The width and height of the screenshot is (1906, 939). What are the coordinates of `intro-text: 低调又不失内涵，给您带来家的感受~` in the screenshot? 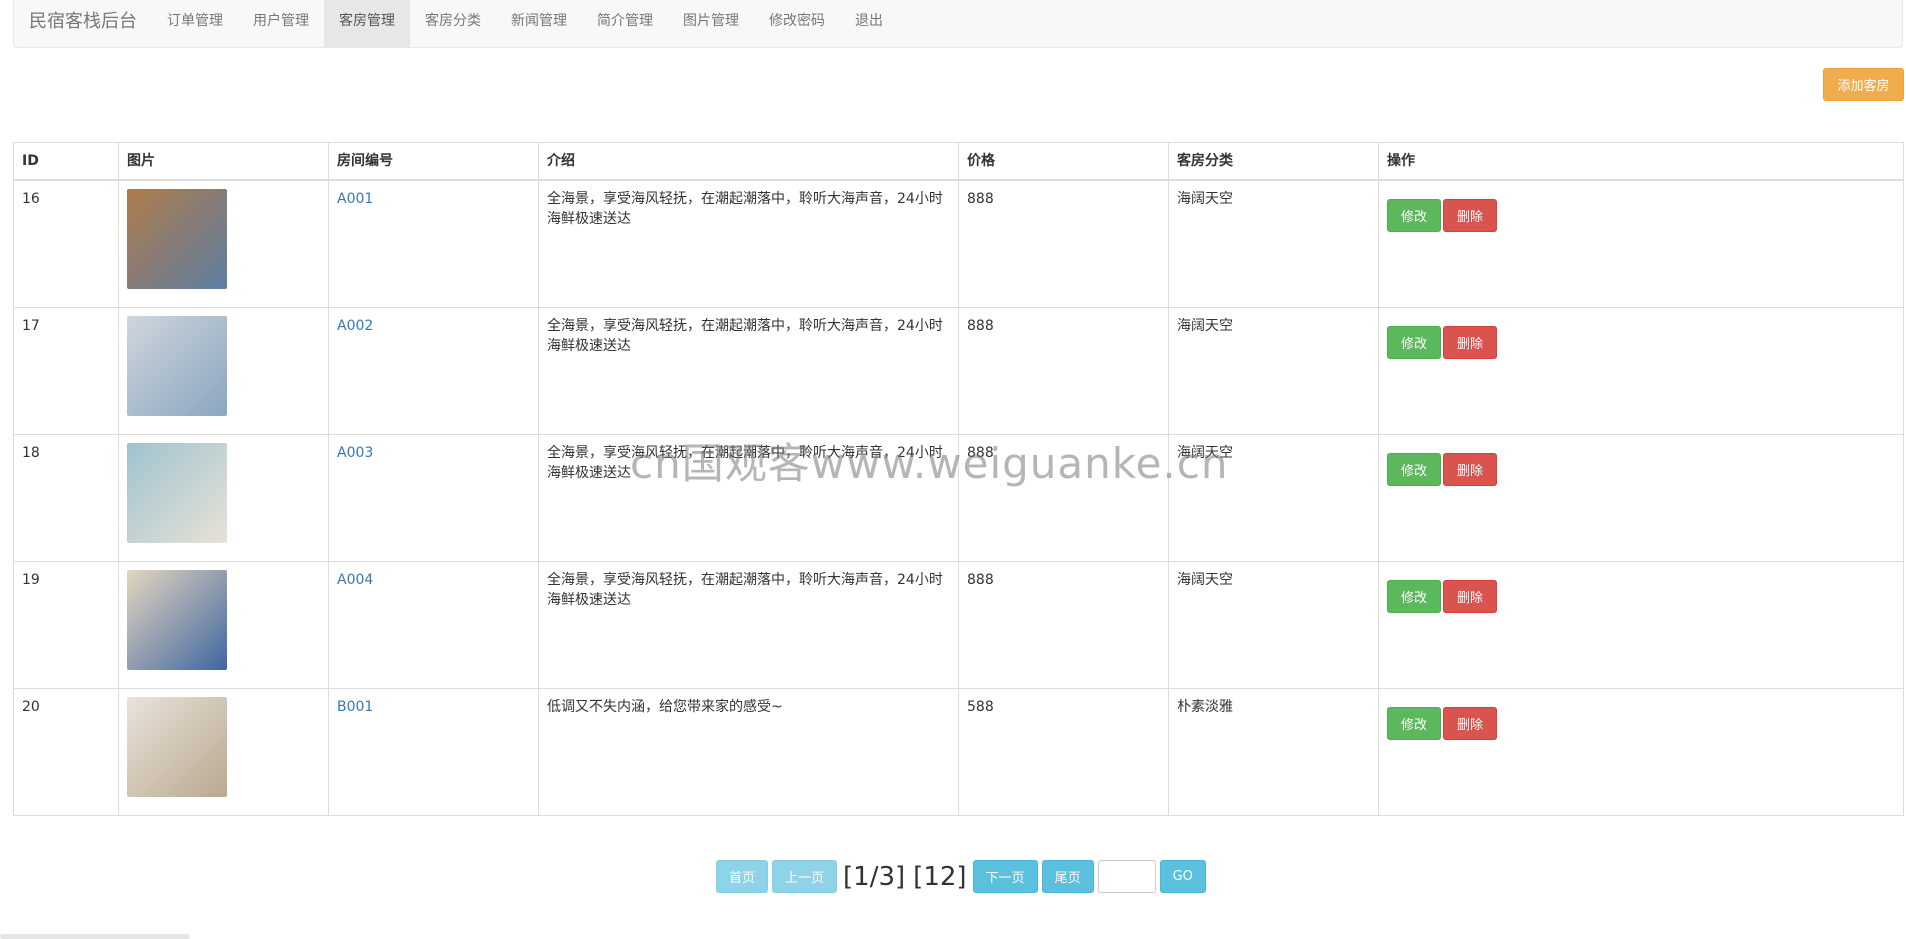 It's located at (665, 706).